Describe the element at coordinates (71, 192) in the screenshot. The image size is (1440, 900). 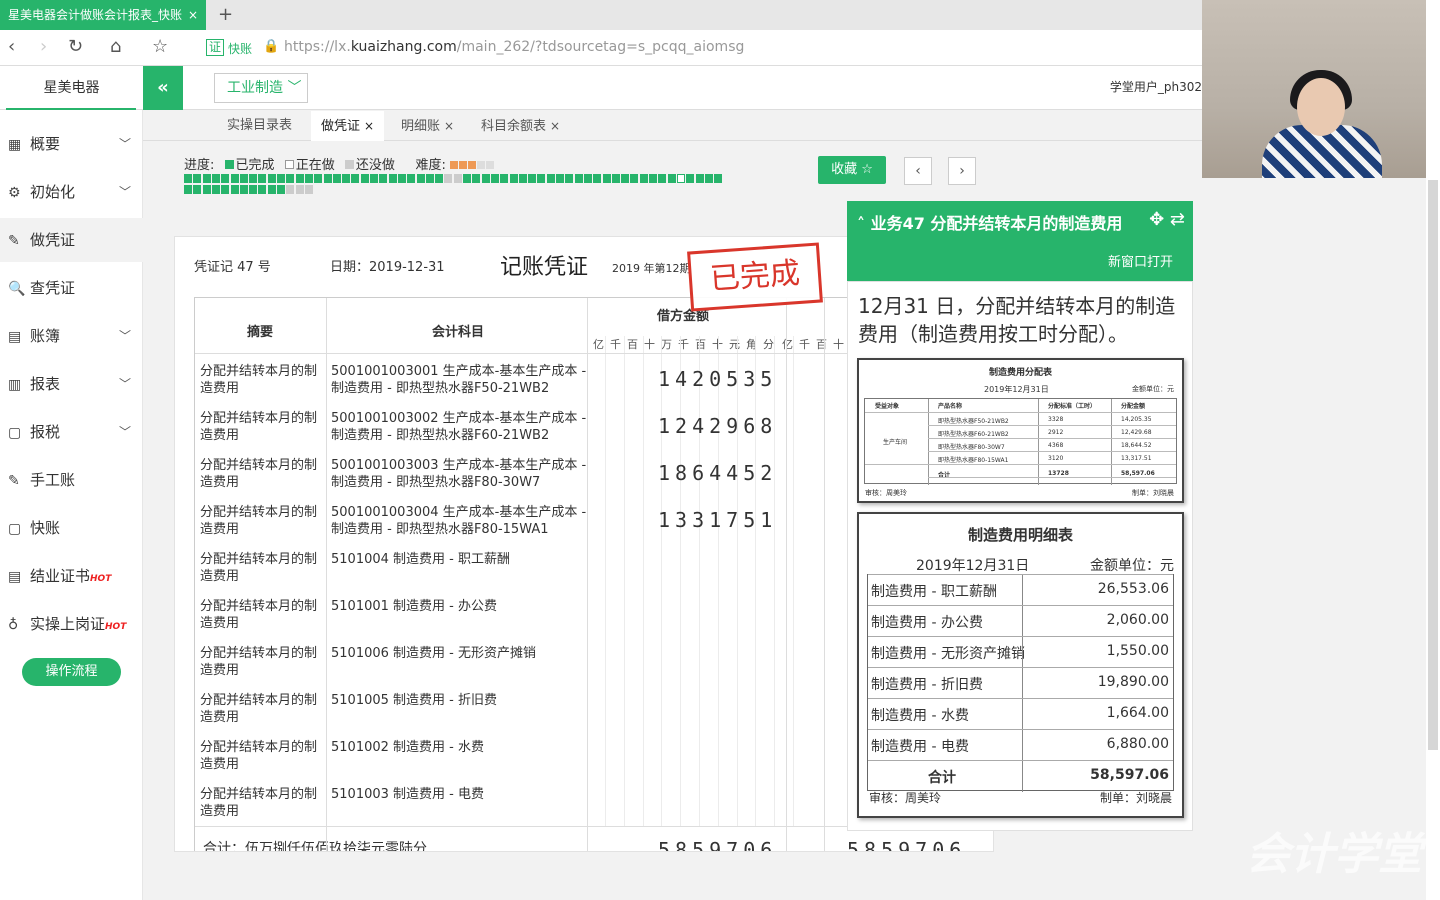
I see `sidebar-item: ⚙ 初始化 ﹀` at that location.